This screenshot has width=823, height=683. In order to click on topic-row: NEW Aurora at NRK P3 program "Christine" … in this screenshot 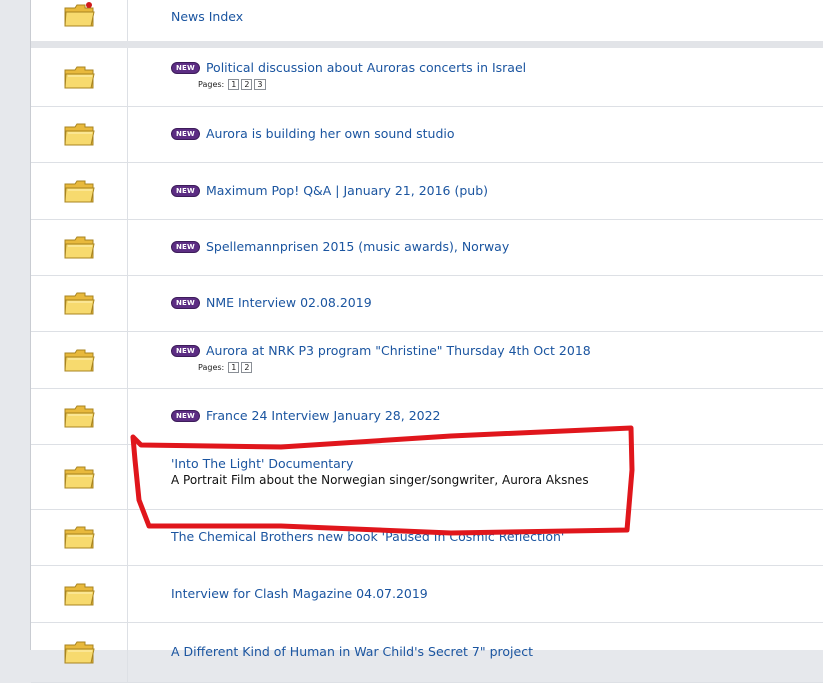, I will do `click(427, 360)`.